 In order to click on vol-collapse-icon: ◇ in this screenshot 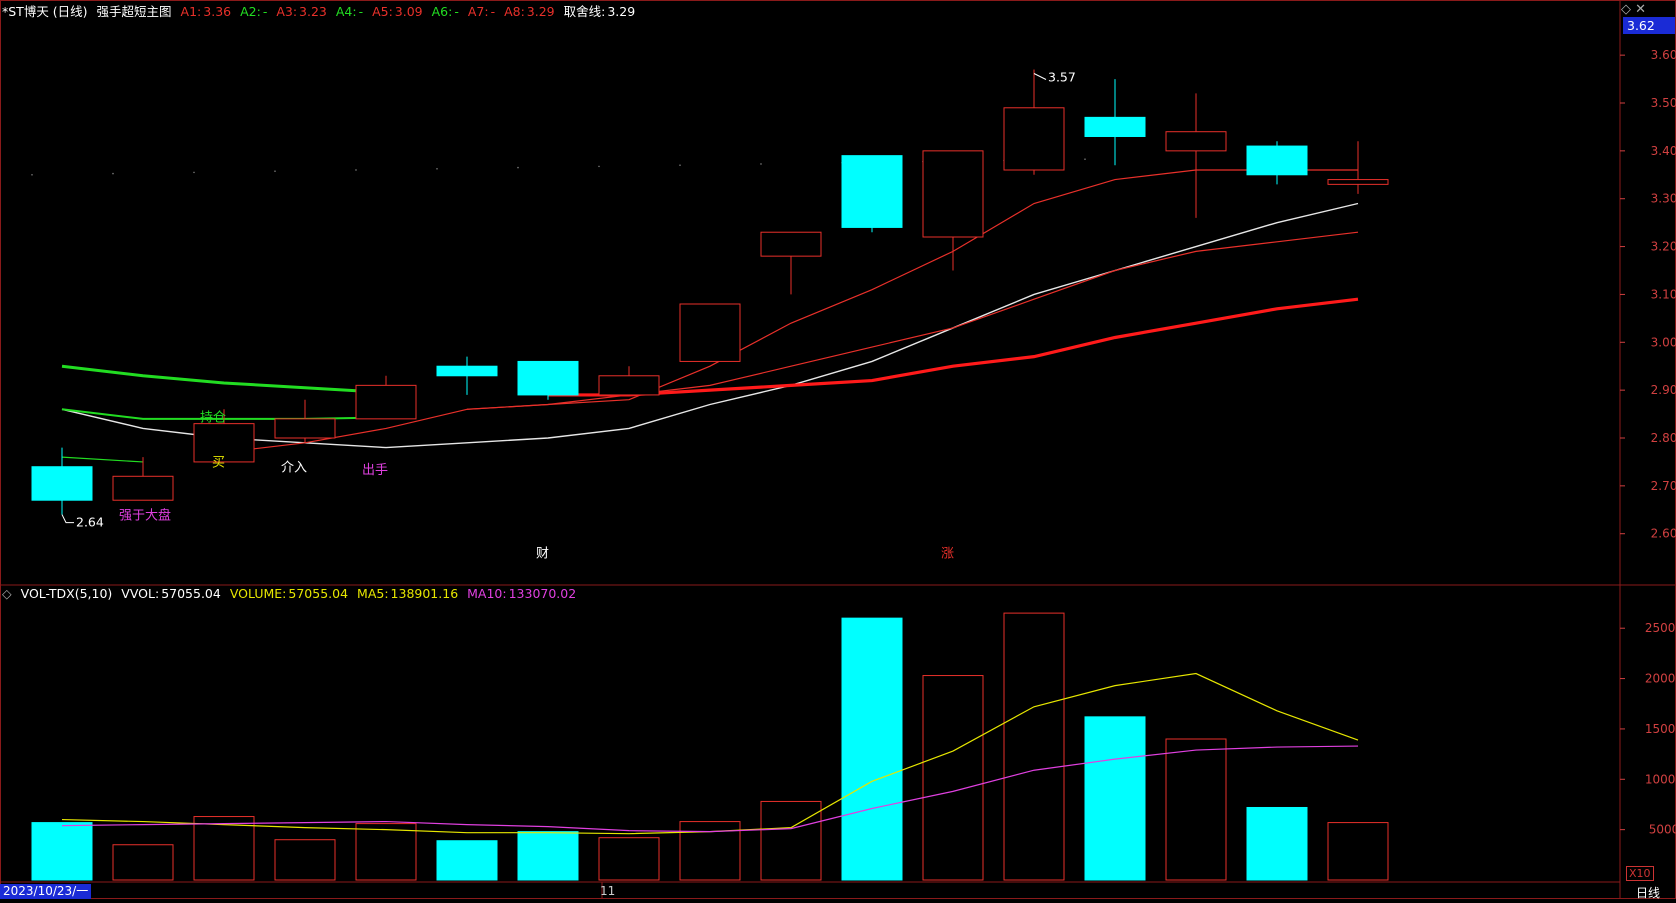, I will do `click(7, 593)`.